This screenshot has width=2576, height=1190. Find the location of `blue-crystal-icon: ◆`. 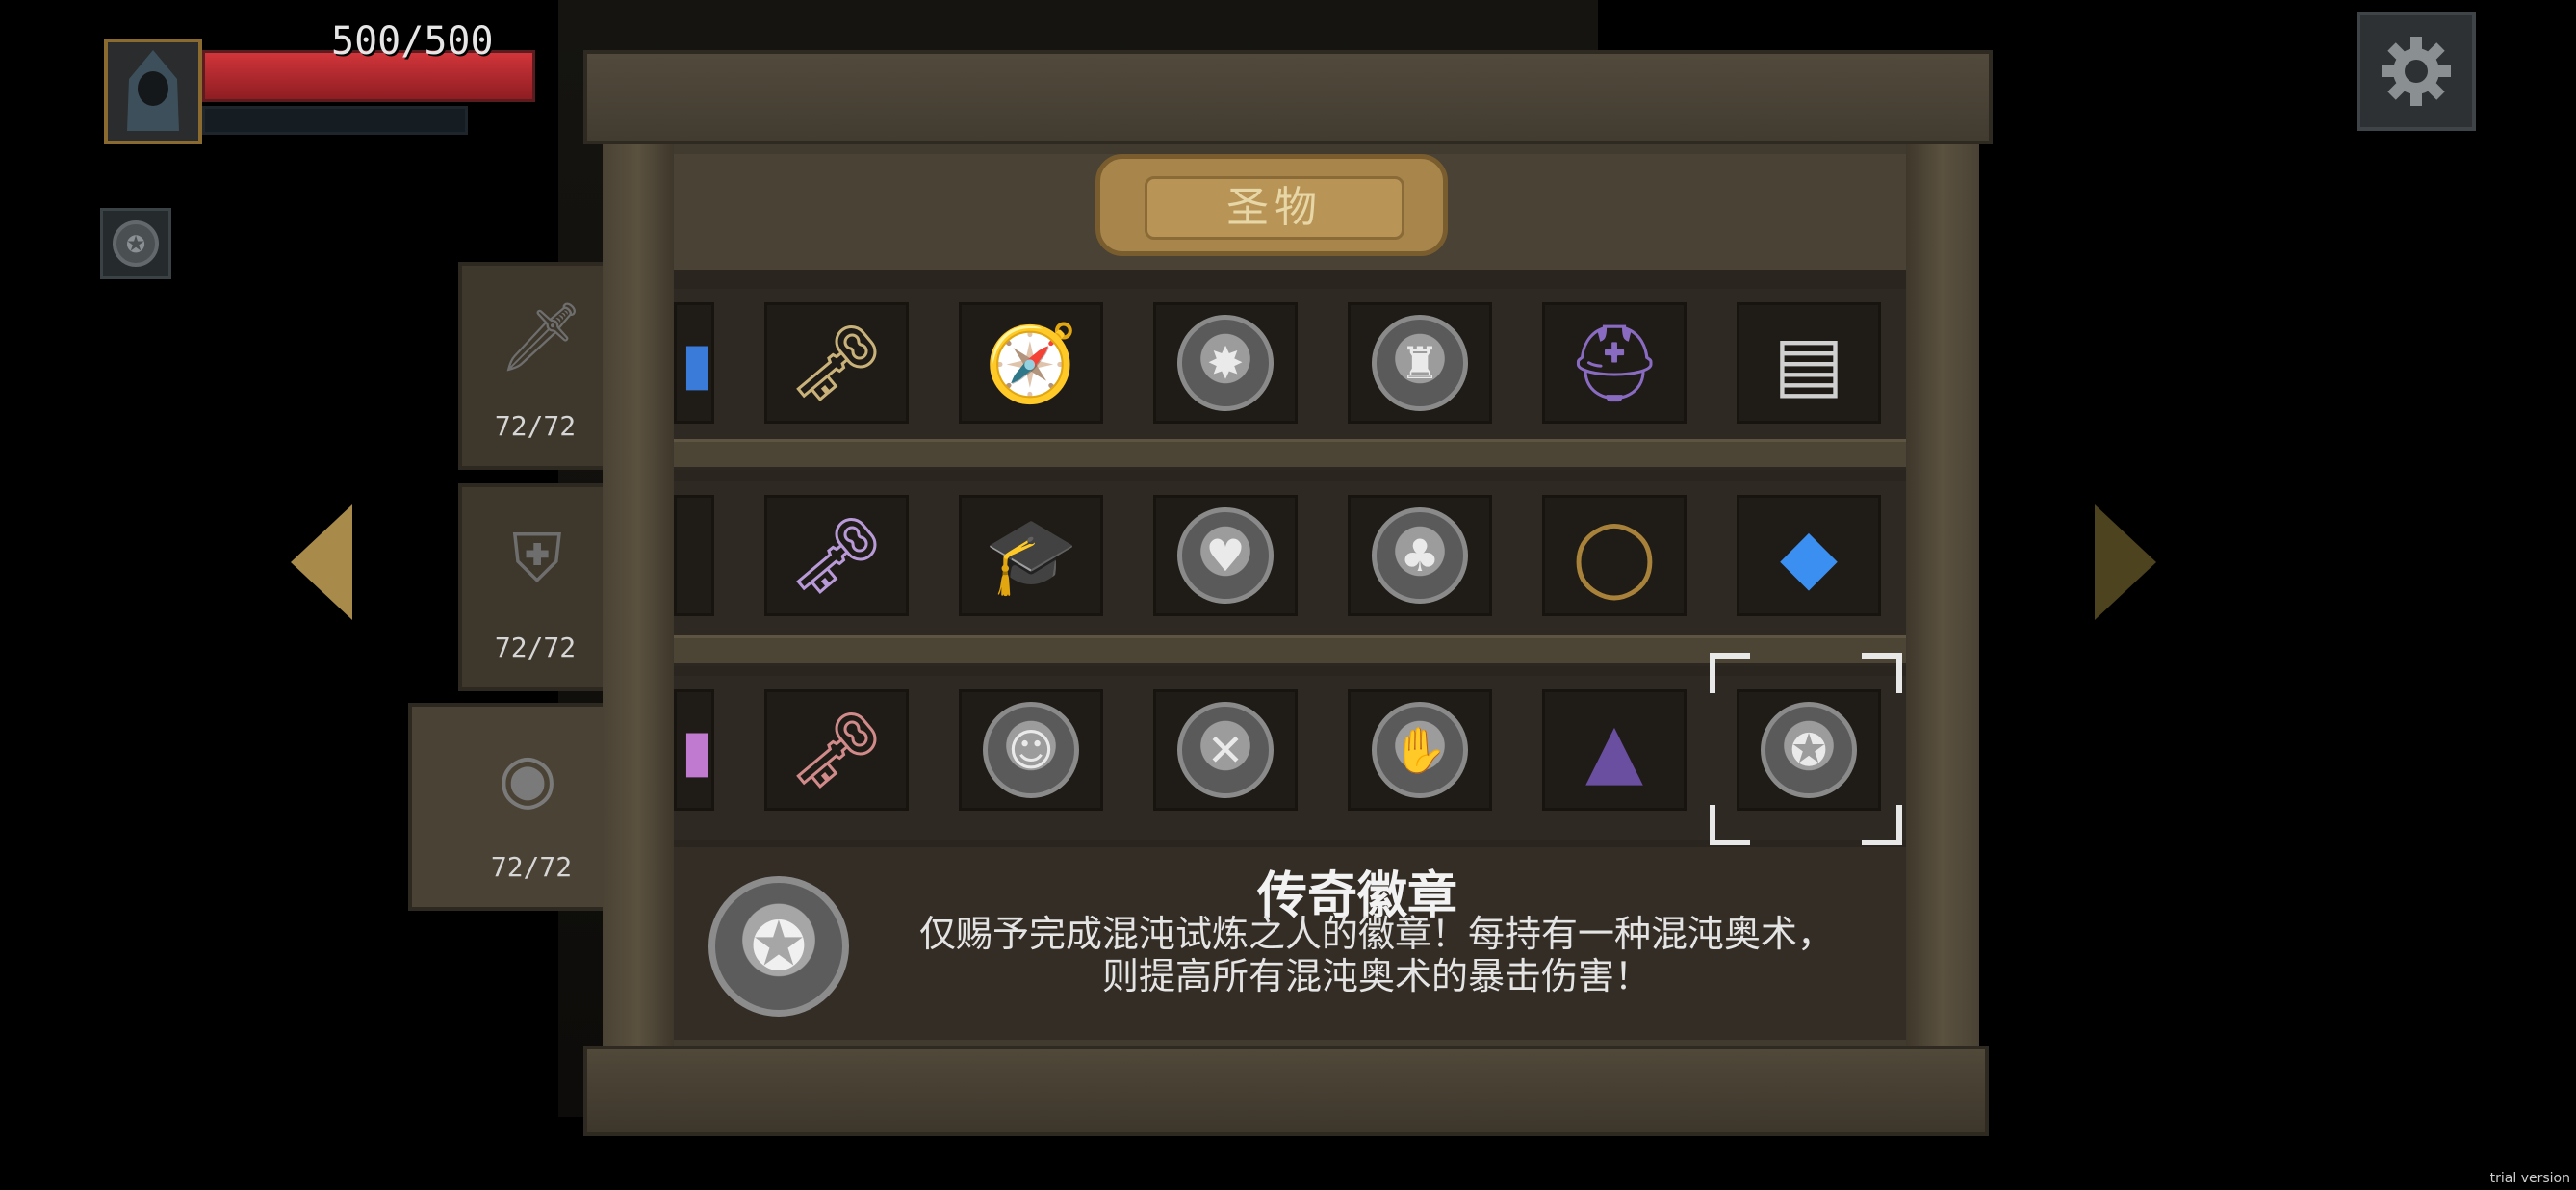

blue-crystal-icon: ◆ is located at coordinates (1809, 557).